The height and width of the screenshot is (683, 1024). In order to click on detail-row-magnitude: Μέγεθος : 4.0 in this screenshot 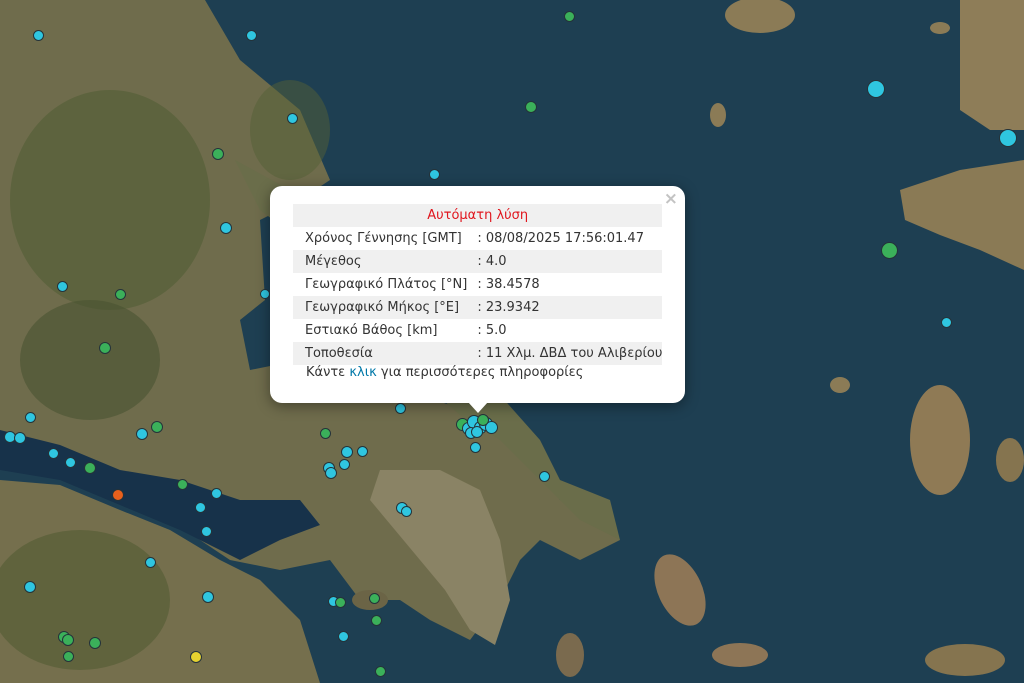, I will do `click(478, 261)`.